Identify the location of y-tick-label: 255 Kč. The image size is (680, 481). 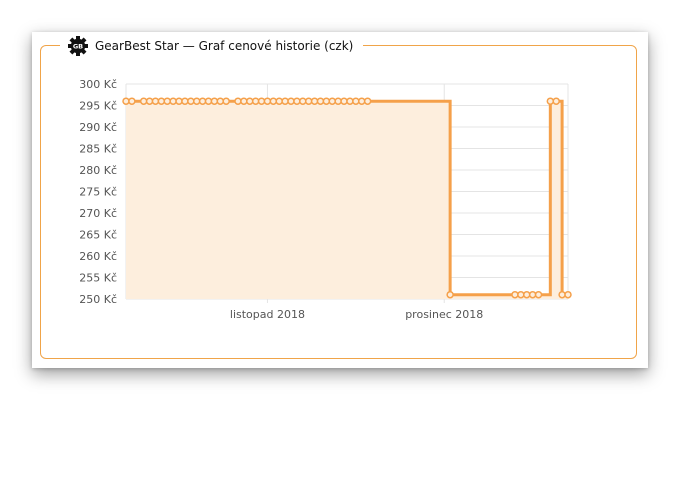
(98, 278).